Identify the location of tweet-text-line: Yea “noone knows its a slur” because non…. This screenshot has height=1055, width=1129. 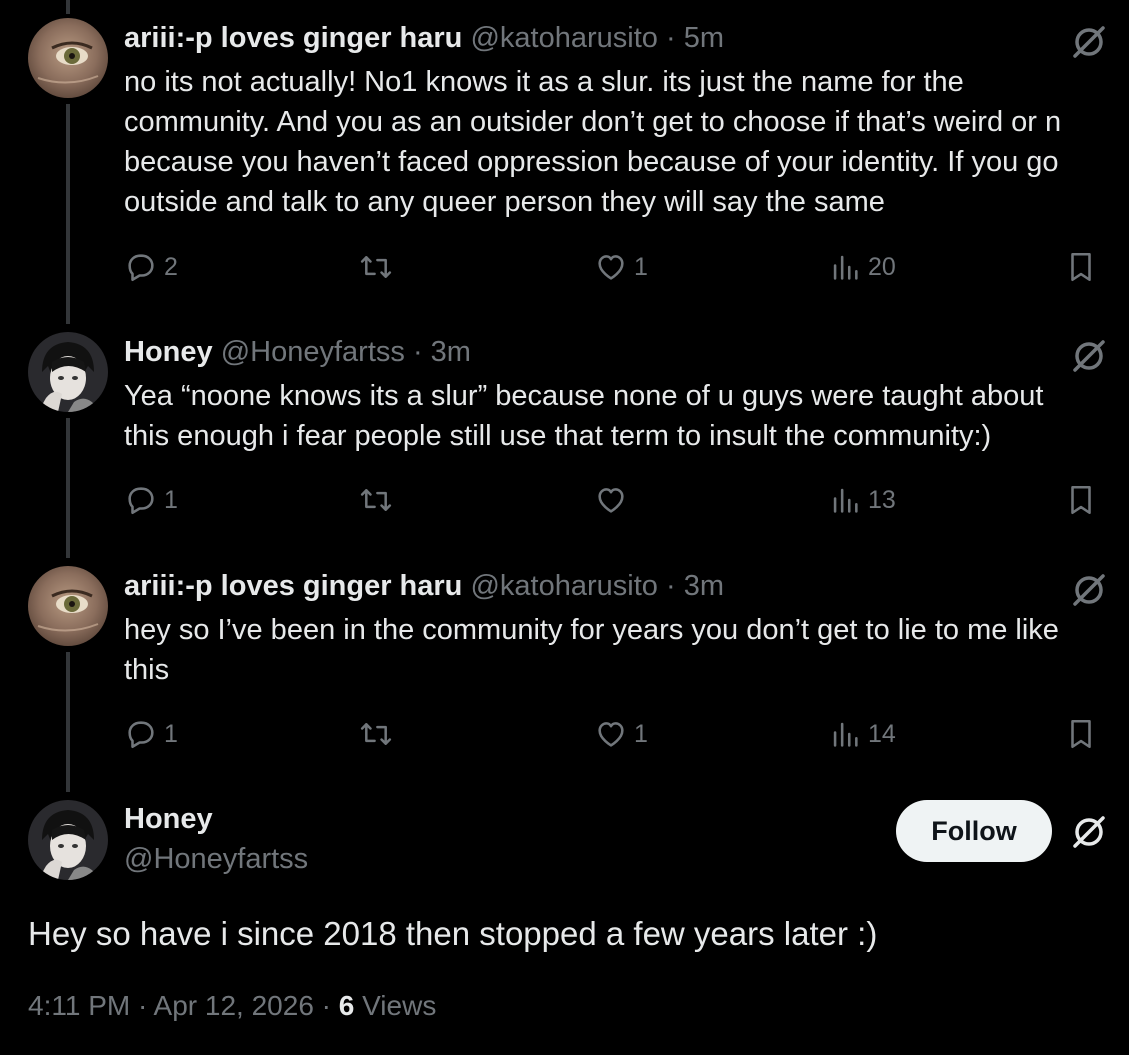
(584, 396).